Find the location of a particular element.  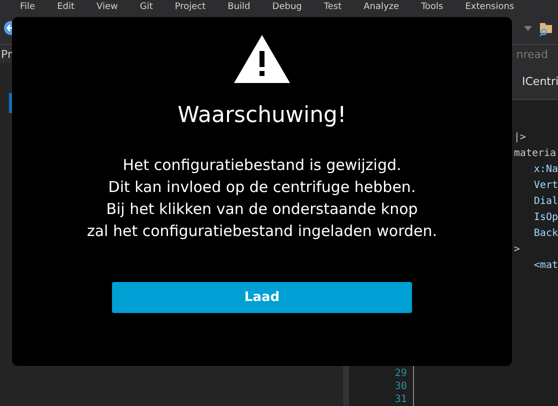

code-line: Dial is located at coordinates (545, 202).